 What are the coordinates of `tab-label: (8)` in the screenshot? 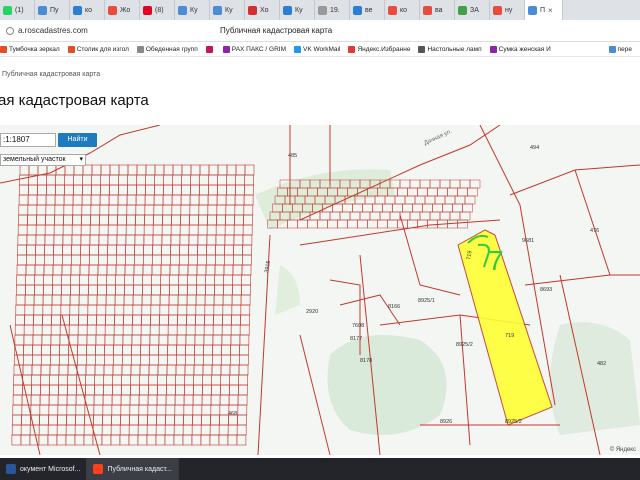 It's located at (159, 10).